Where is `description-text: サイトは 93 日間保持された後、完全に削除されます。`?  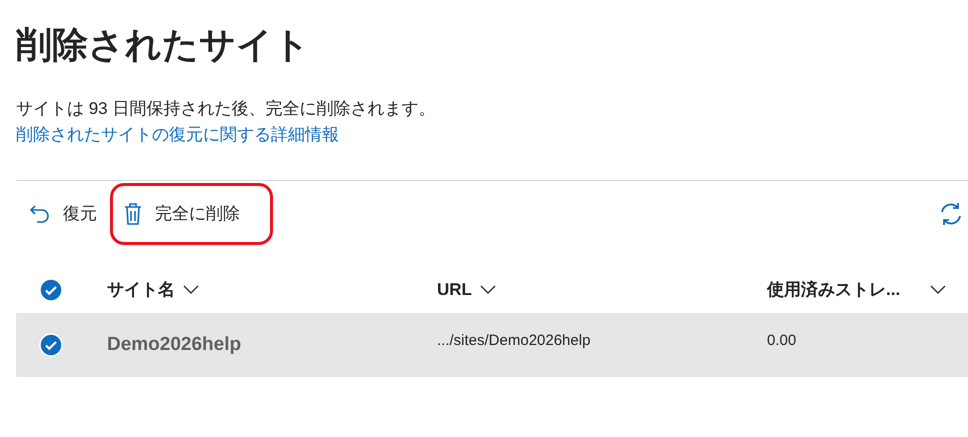
description-text: サイトは 93 日間保持された後、完全に削除されます。 is located at coordinates (226, 109).